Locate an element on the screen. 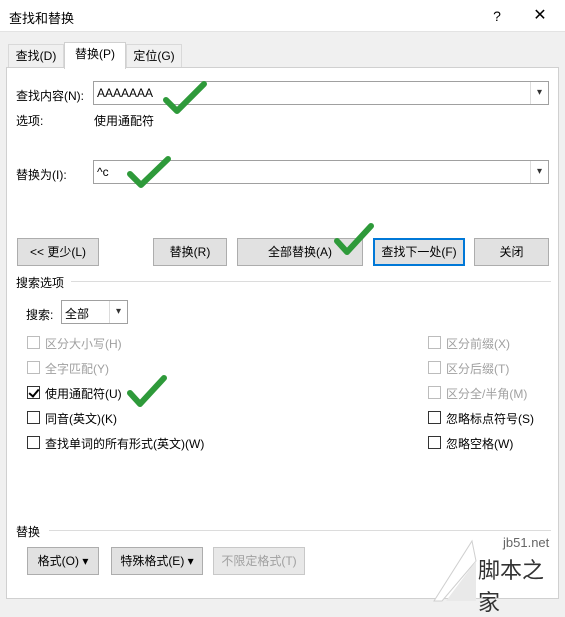 This screenshot has width=565, height=617. options-label: 选项: is located at coordinates (30, 121).